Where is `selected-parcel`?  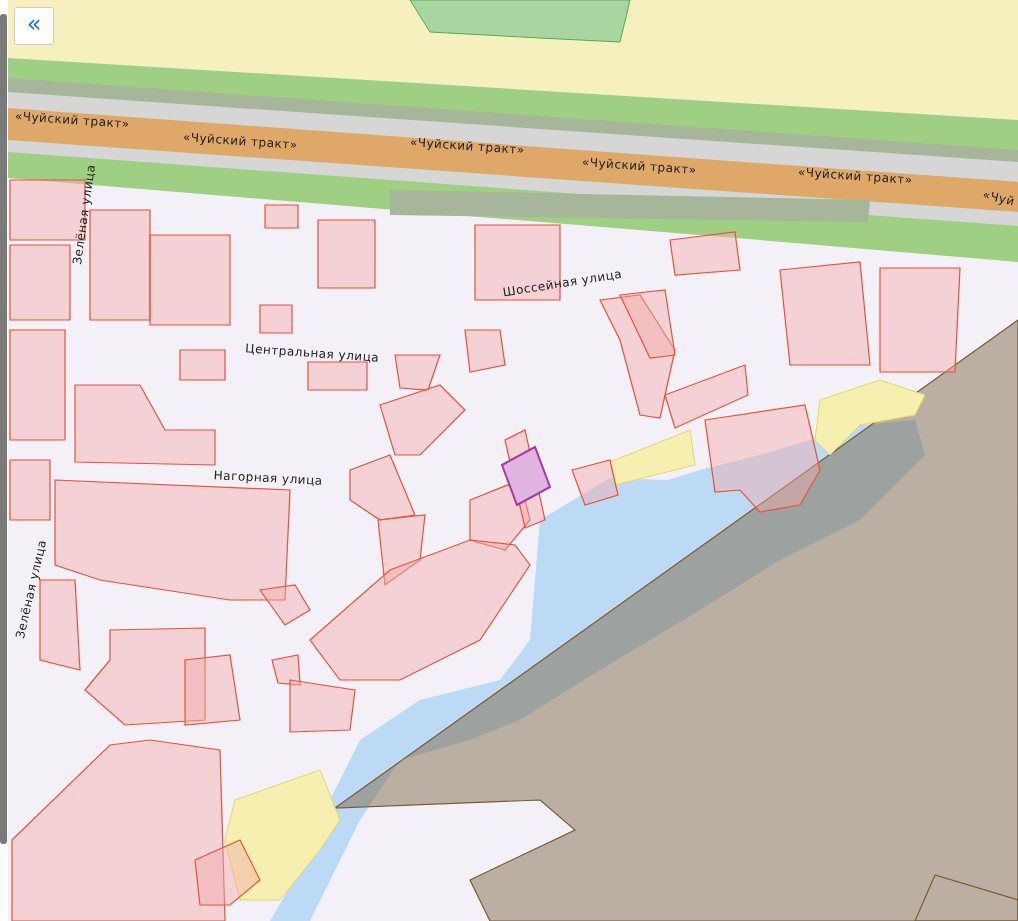 selected-parcel is located at coordinates (526, 476).